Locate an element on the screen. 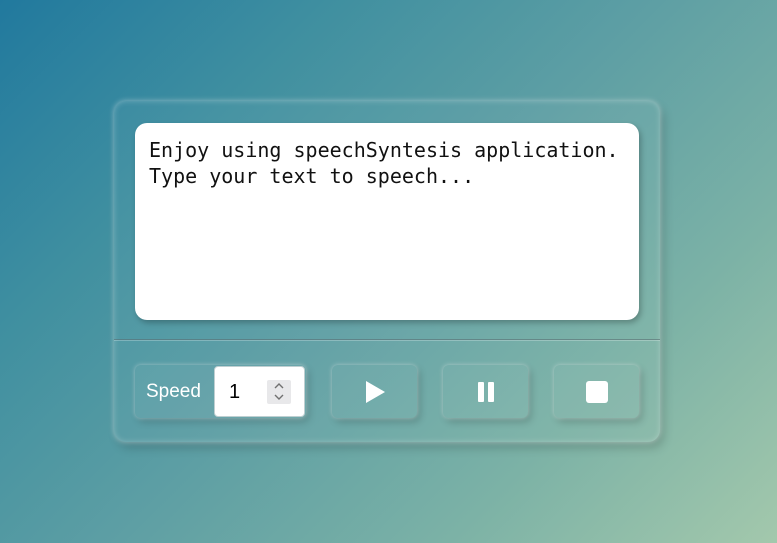  pause-icon is located at coordinates (485, 391).